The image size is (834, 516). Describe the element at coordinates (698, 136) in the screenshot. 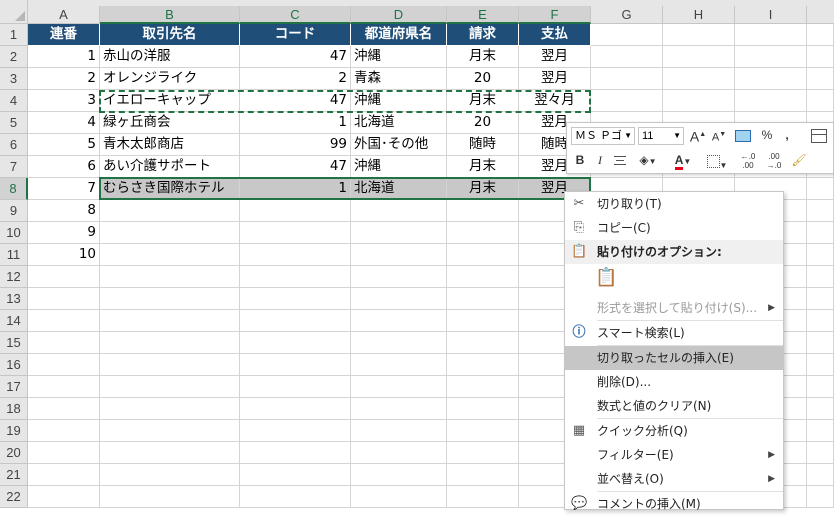

I see `grow-font-button: A▲` at that location.